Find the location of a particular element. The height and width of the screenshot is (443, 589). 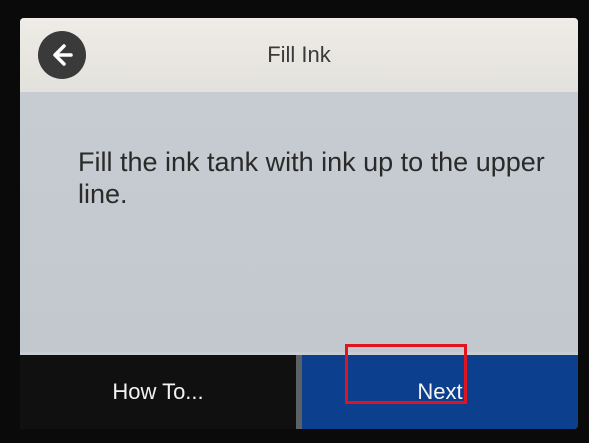

back-arrow-icon is located at coordinates (63, 55).